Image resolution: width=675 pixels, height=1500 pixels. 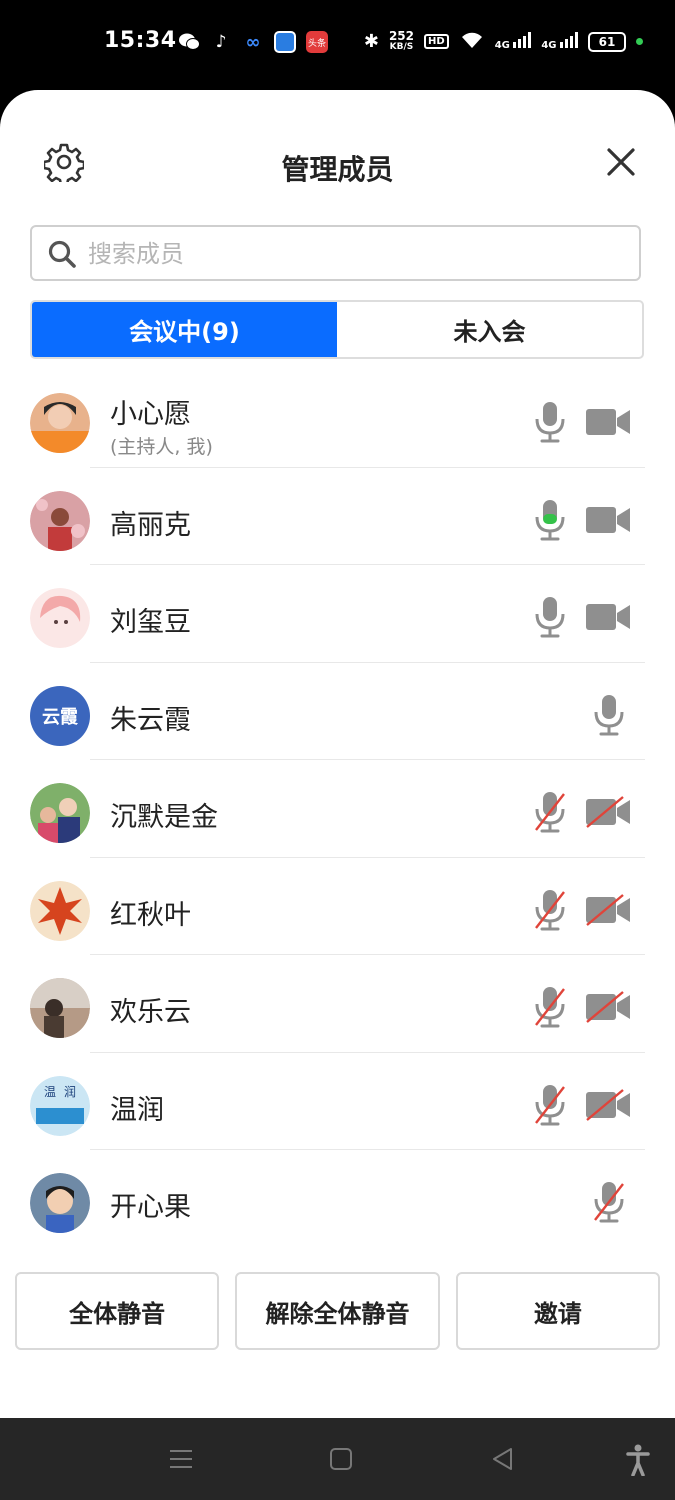 I want to click on member-tabs: 会议中(9) 未入会, so click(x=337, y=329).